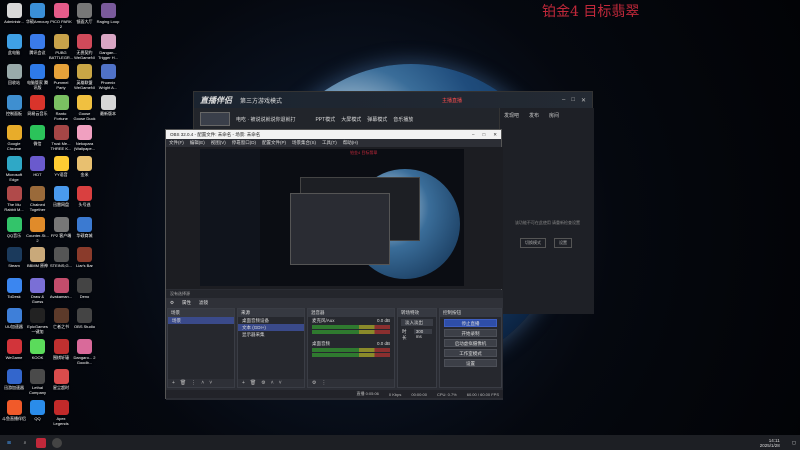 The width and height of the screenshot is (800, 450). Describe the element at coordinates (244, 143) in the screenshot. I see `obs-menu-item: 停靠窗口(D)` at that location.